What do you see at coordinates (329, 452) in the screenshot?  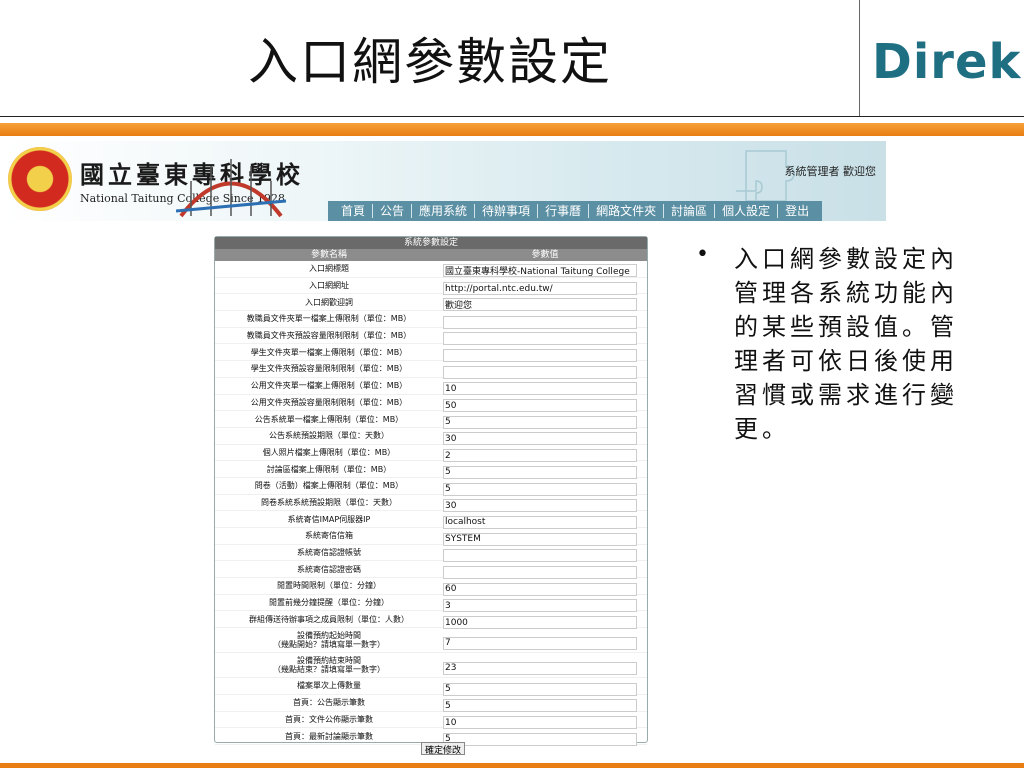 I see `parameter-name: 個人照片檔案上傳限制（單位：MB）` at bounding box center [329, 452].